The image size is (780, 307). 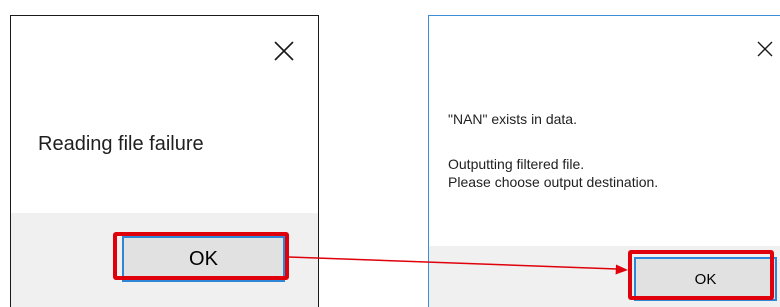 What do you see at coordinates (121, 144) in the screenshot?
I see `error-message: Reading file failure` at bounding box center [121, 144].